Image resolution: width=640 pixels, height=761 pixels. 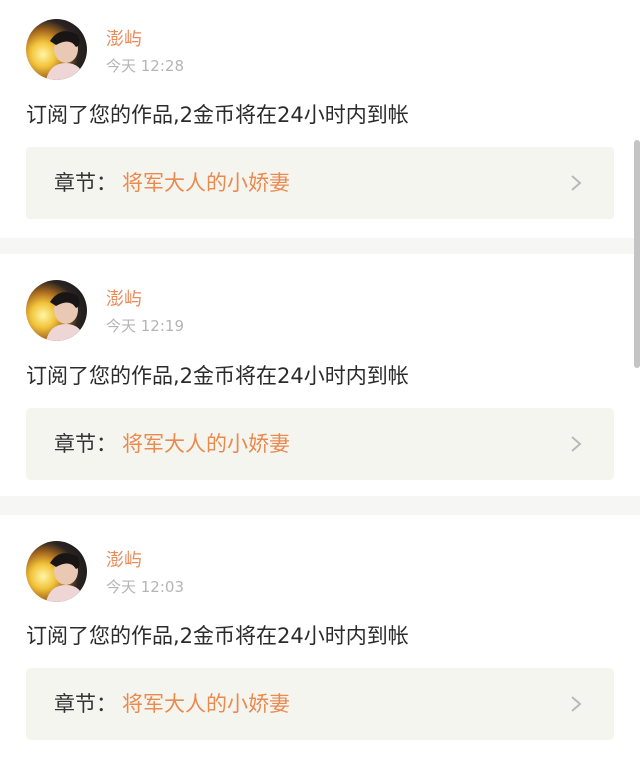 I want to click on timestamp: 今天 12:28, so click(x=145, y=66).